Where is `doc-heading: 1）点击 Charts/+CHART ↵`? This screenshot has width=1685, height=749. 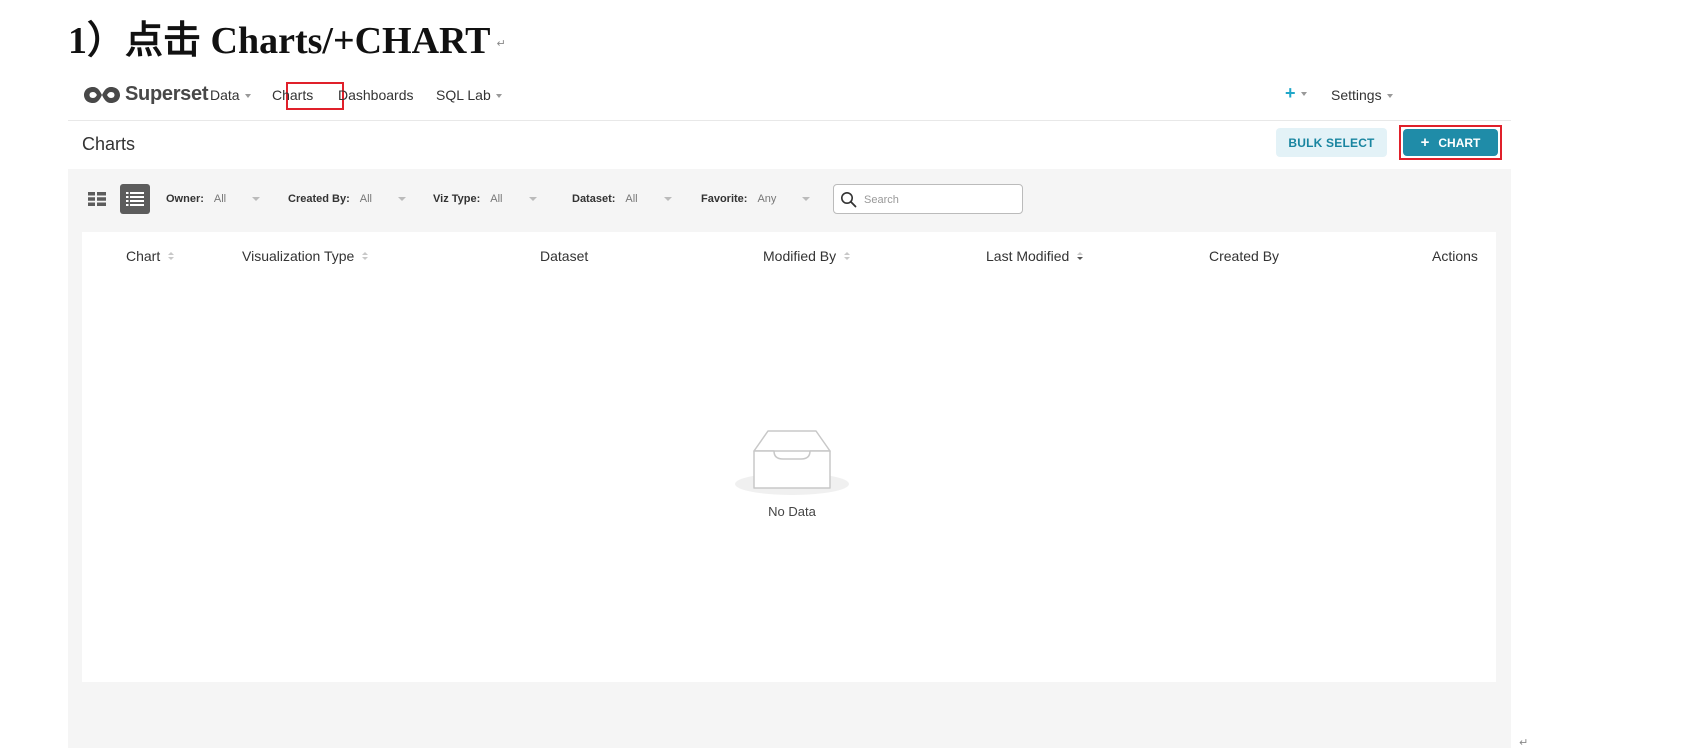
doc-heading: 1）点击 Charts/+CHART ↵ is located at coordinates (287, 42).